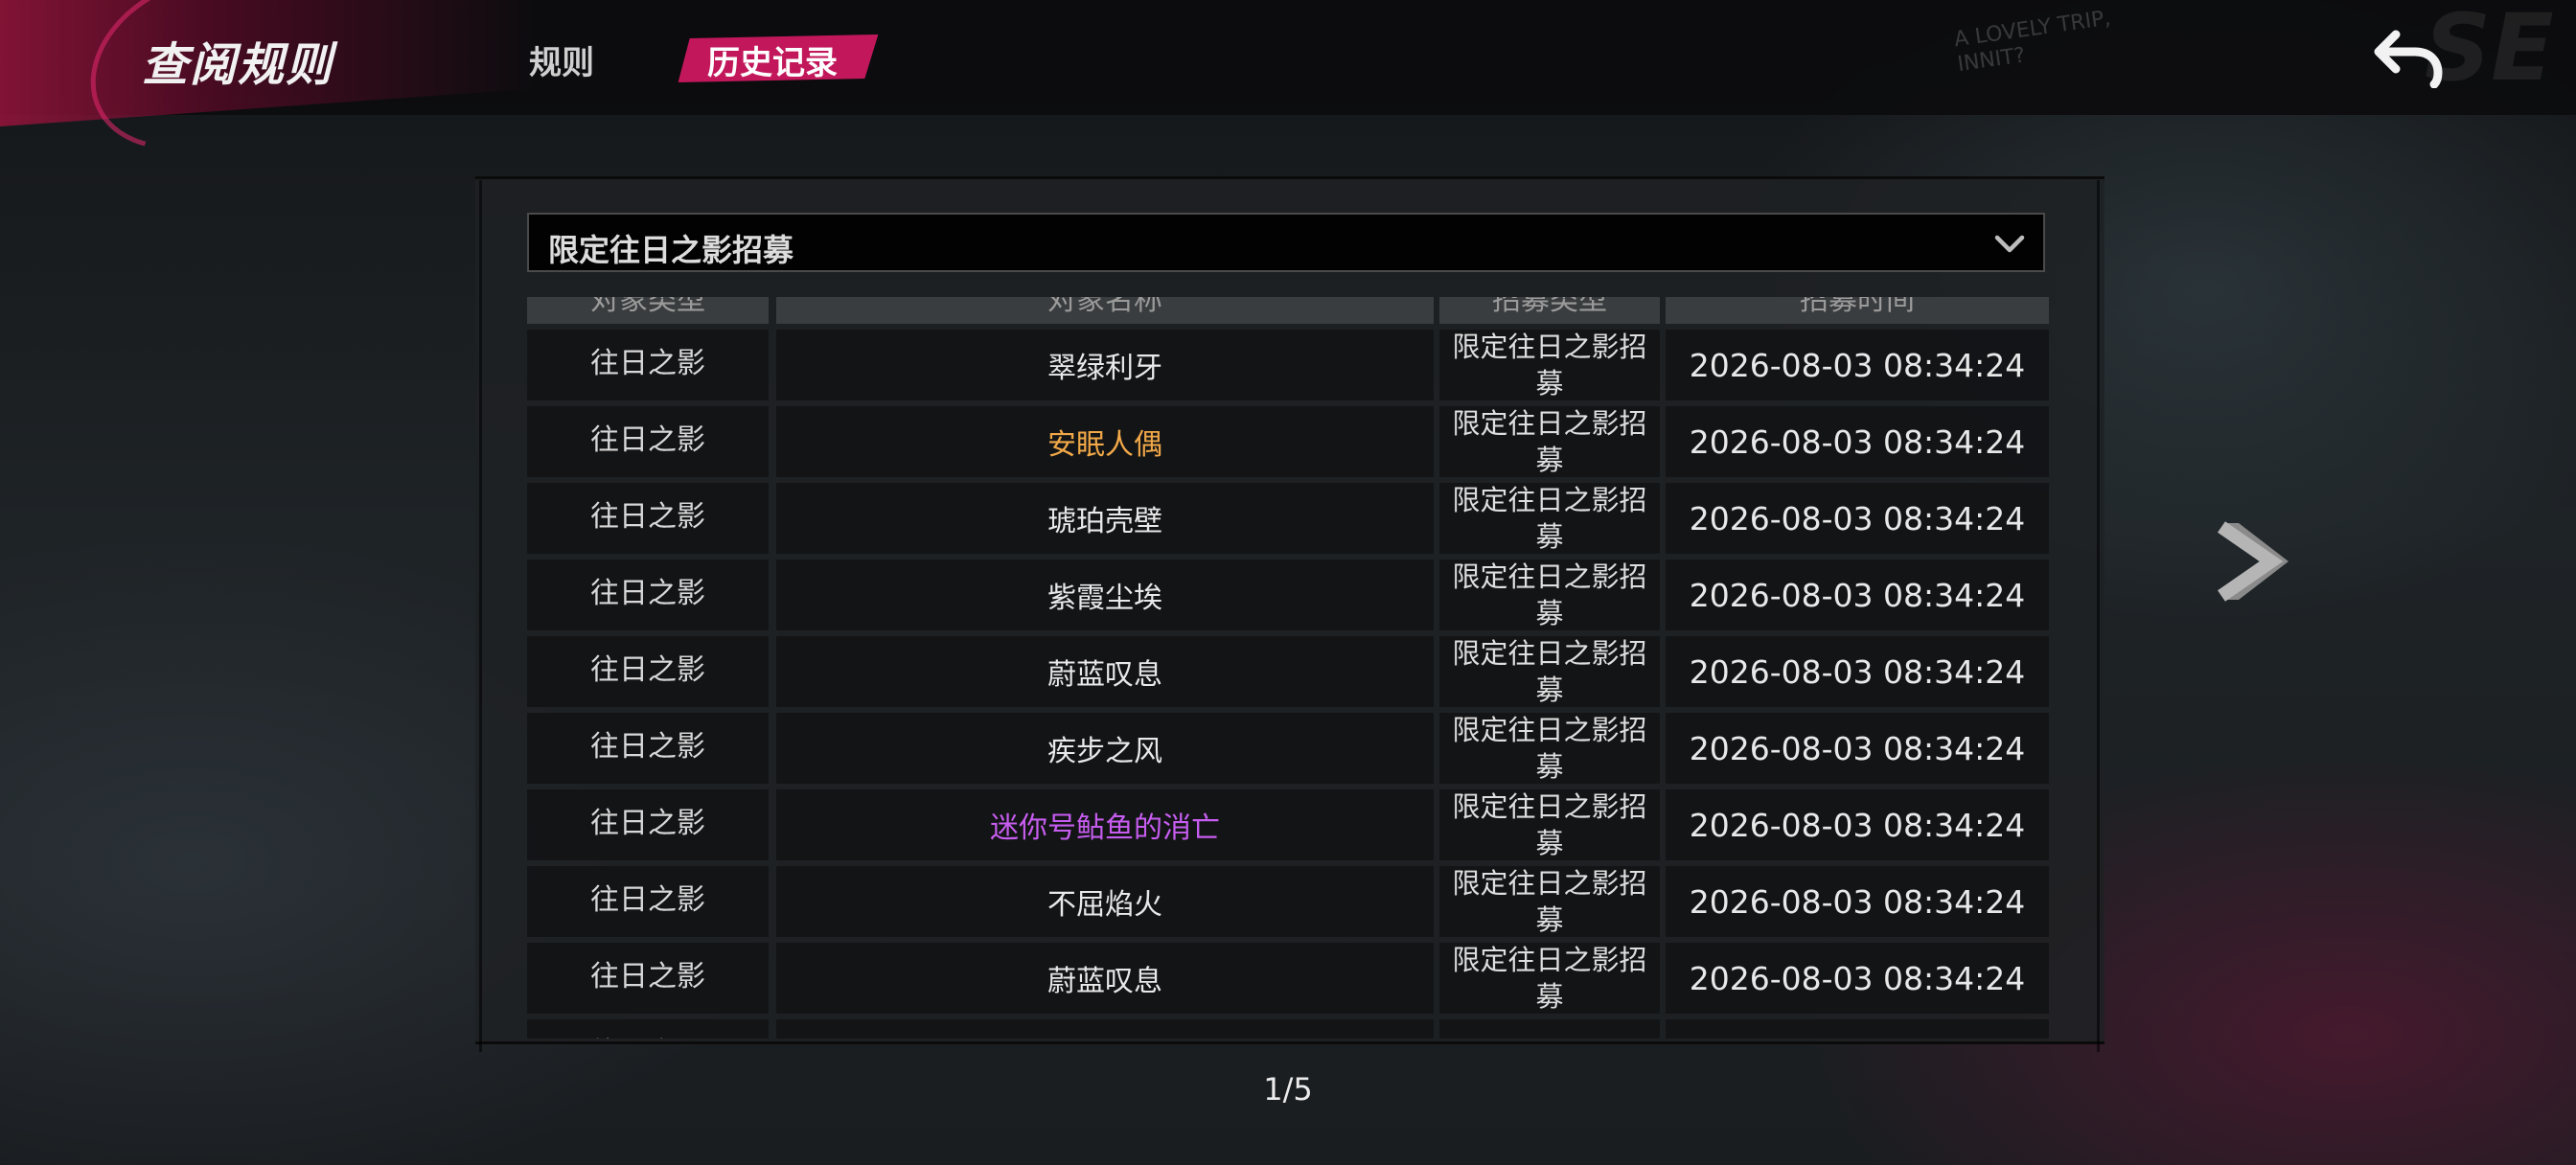  Describe the element at coordinates (671, 250) in the screenshot. I see `dropdown-selected-value: 限定往日之影招募` at that location.